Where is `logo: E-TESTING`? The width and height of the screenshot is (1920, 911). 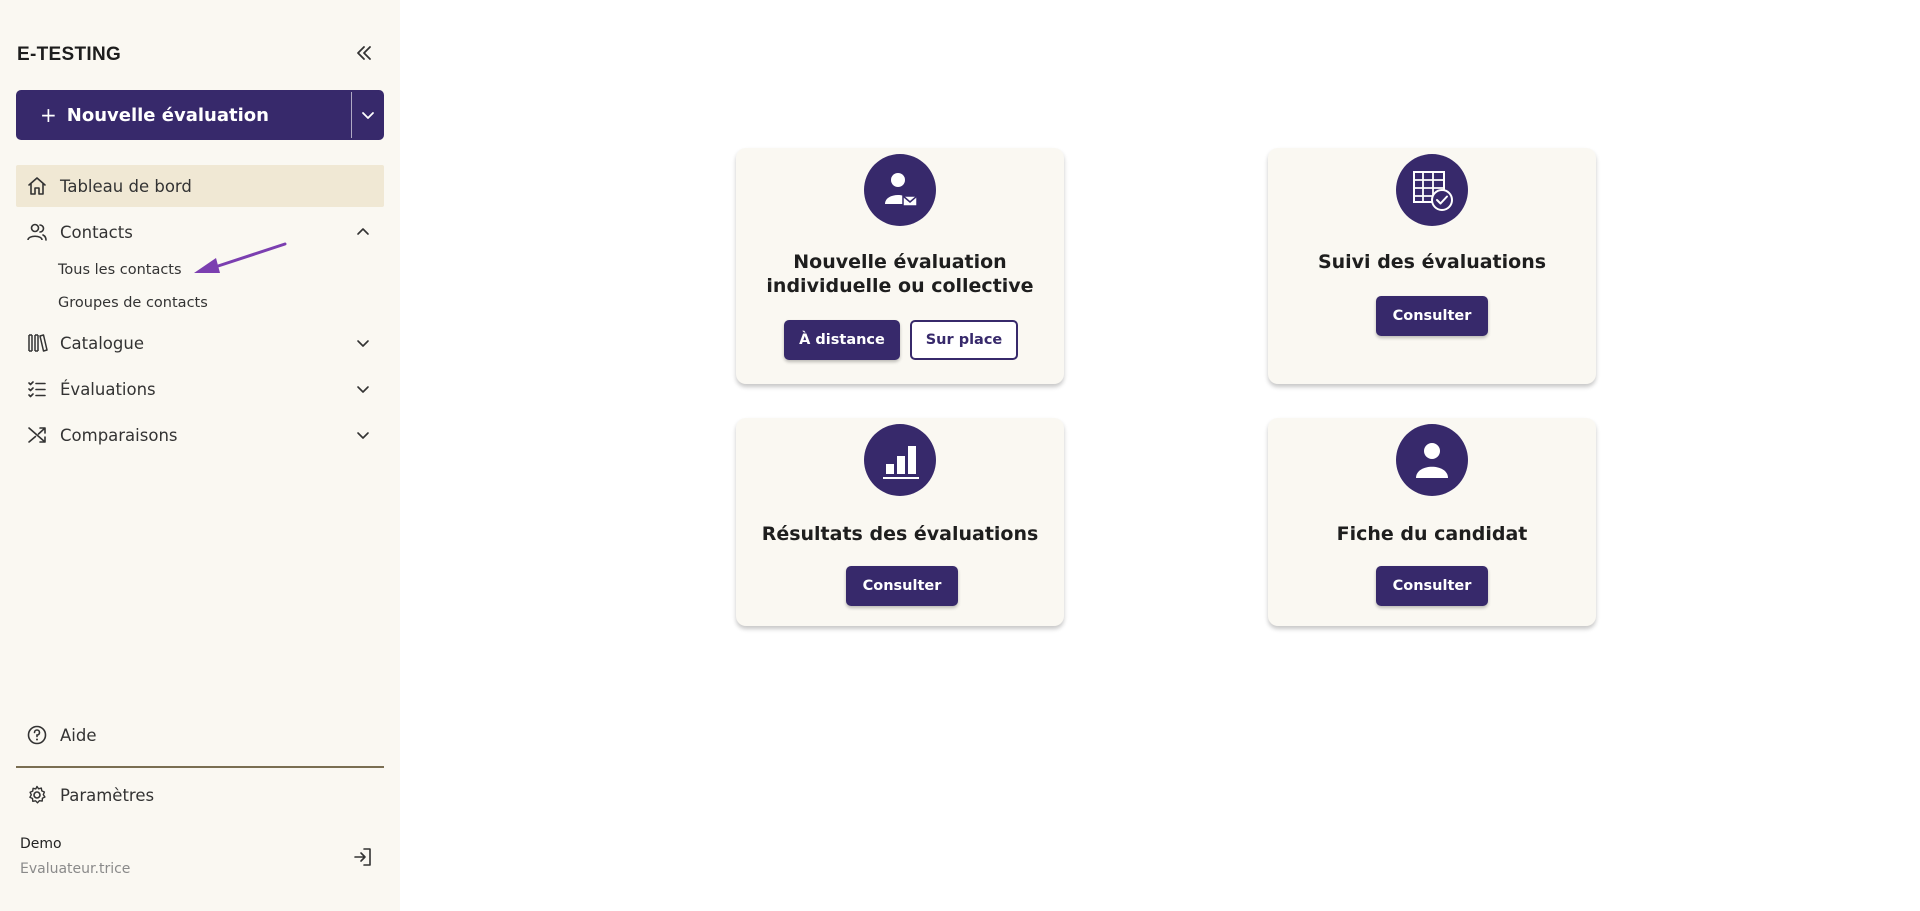
logo: E-TESTING is located at coordinates (69, 54).